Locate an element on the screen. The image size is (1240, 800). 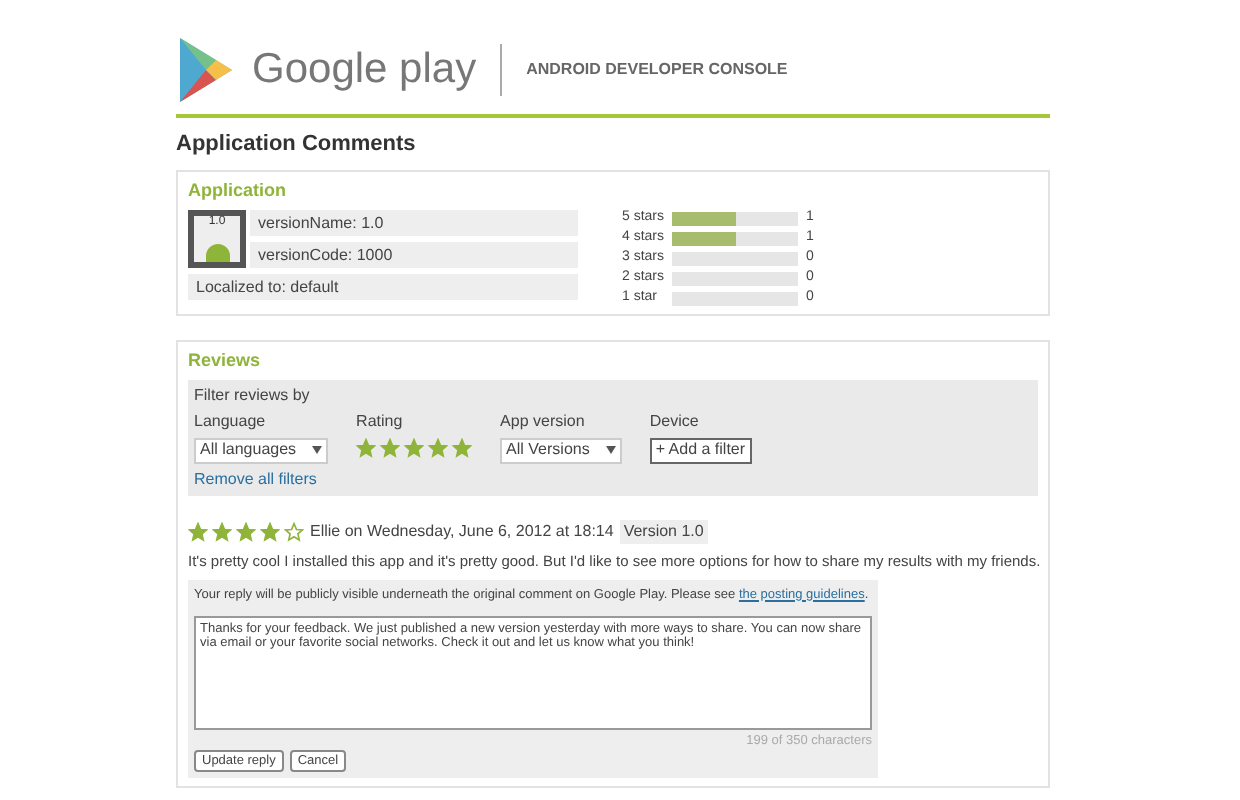
version-name: versionName: 1.0 is located at coordinates (414, 223).